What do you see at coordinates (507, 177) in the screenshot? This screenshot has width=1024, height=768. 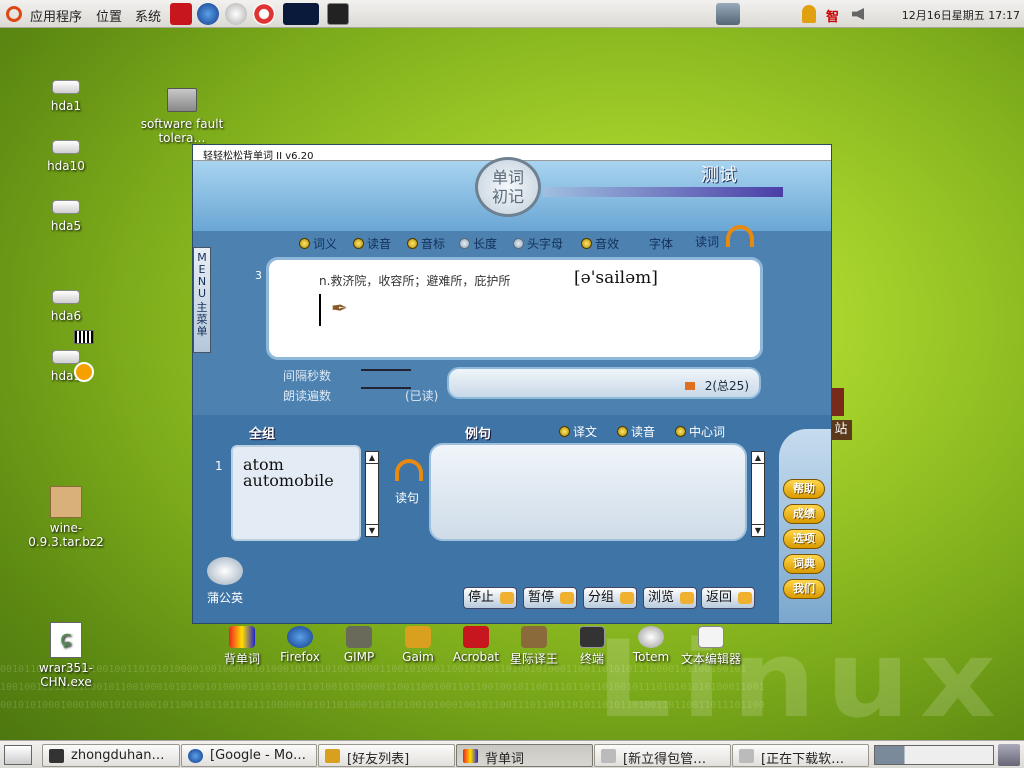 I see `badge-line-1: 单词` at bounding box center [507, 177].